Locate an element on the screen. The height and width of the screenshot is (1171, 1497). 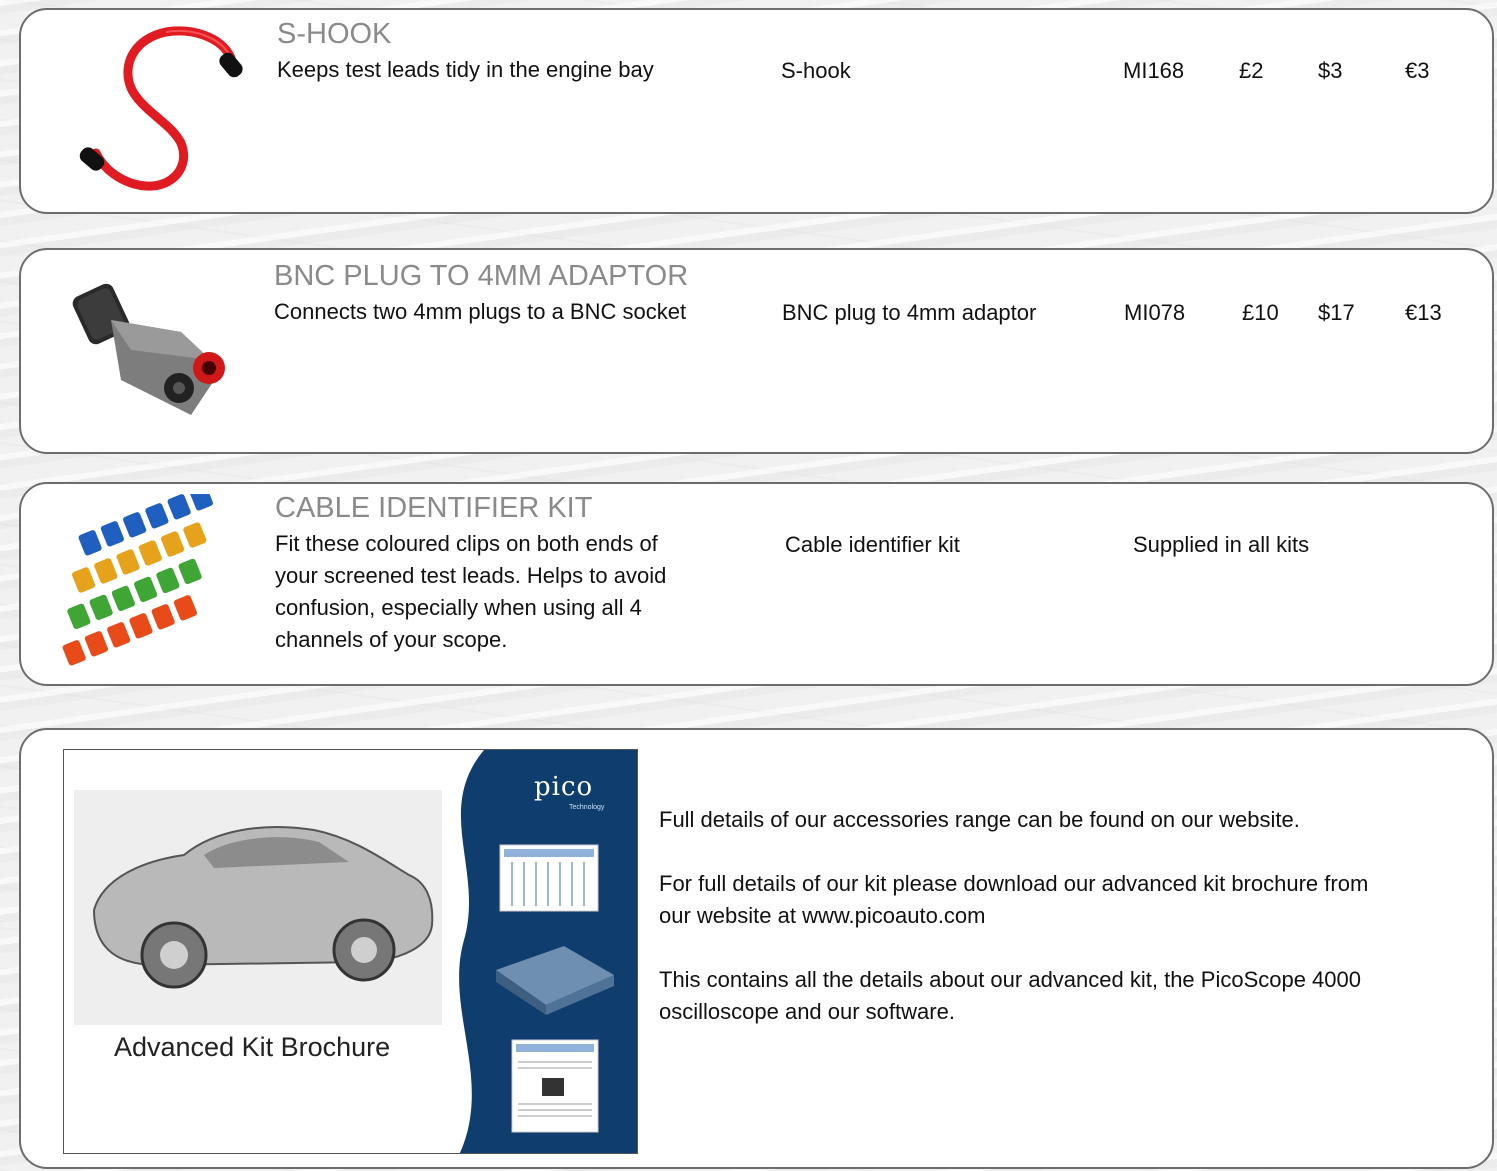
price-usd: $3 is located at coordinates (1330, 70).